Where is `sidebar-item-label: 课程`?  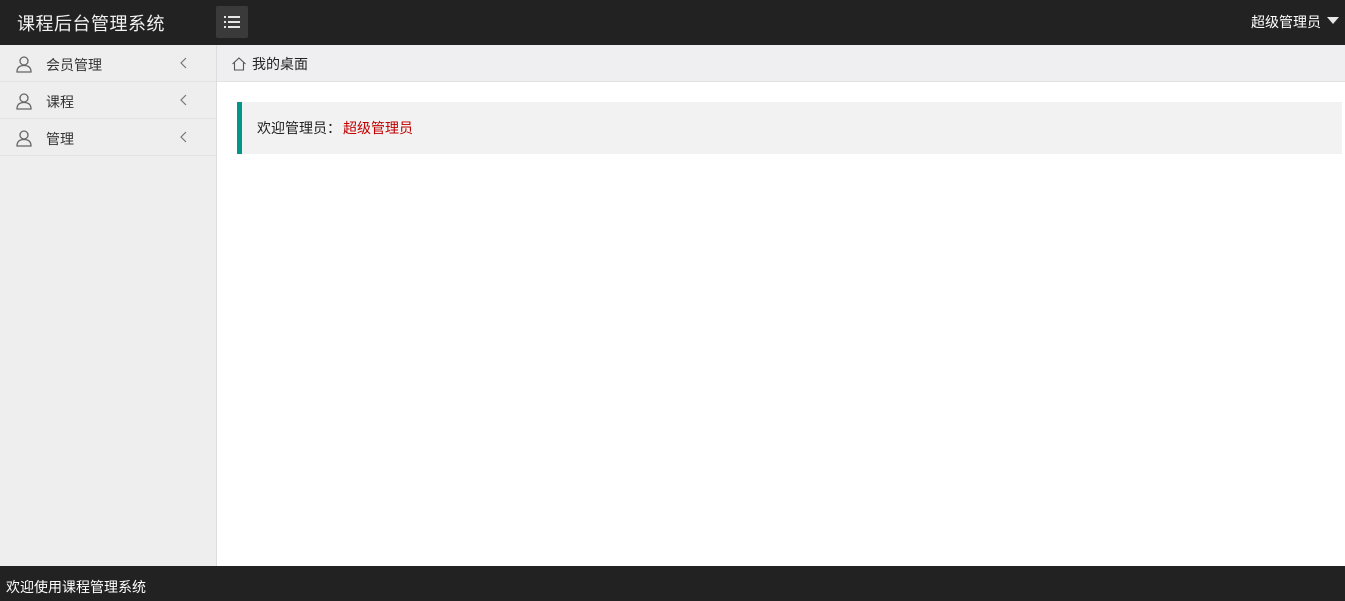 sidebar-item-label: 课程 is located at coordinates (60, 103).